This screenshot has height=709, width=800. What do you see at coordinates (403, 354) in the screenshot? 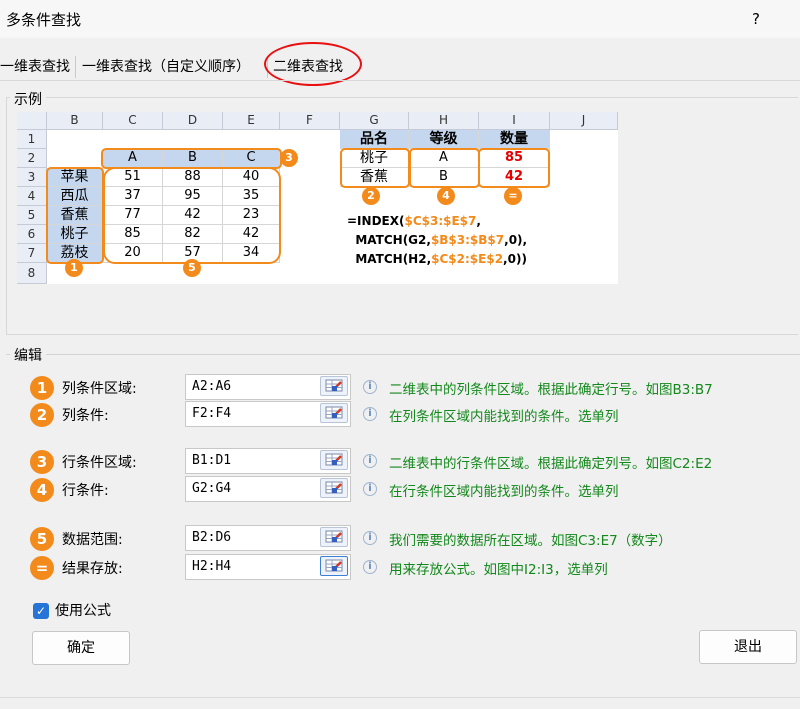
I see `edit-group-border` at bounding box center [403, 354].